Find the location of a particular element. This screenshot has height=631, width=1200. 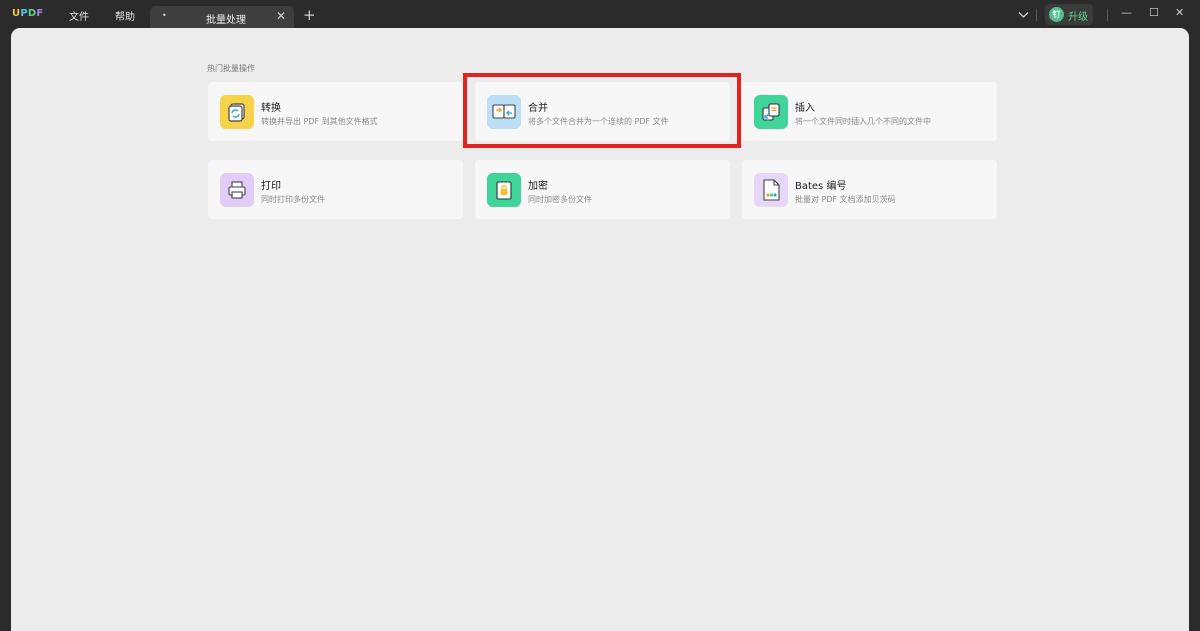

card-merge: 合并 将多个文件合并为一个连续的 PDF 文件 is located at coordinates (602, 111).